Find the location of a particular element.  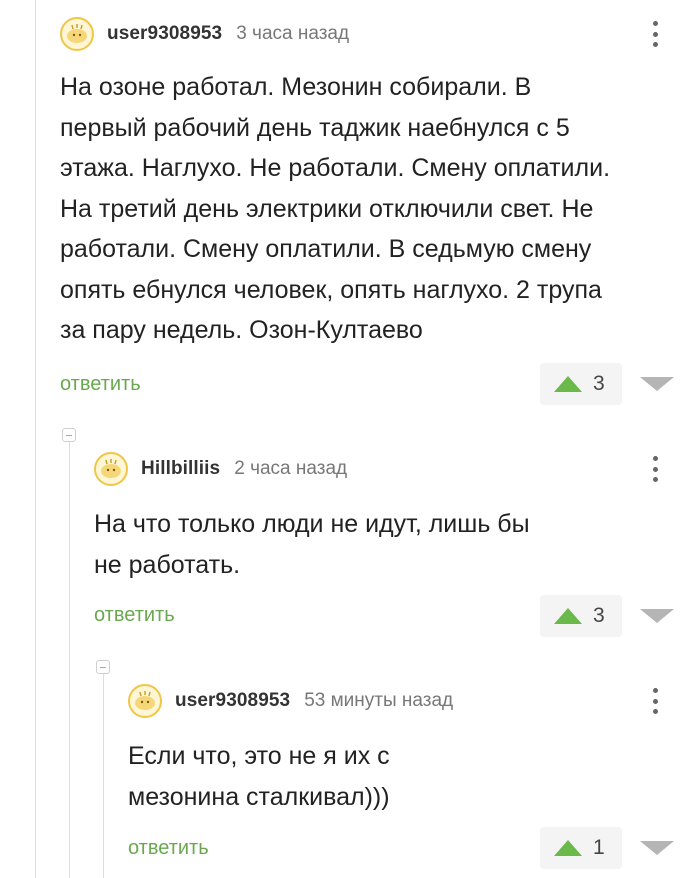

comment-header: user9308953 53 минуты назад is located at coordinates (404, 701).